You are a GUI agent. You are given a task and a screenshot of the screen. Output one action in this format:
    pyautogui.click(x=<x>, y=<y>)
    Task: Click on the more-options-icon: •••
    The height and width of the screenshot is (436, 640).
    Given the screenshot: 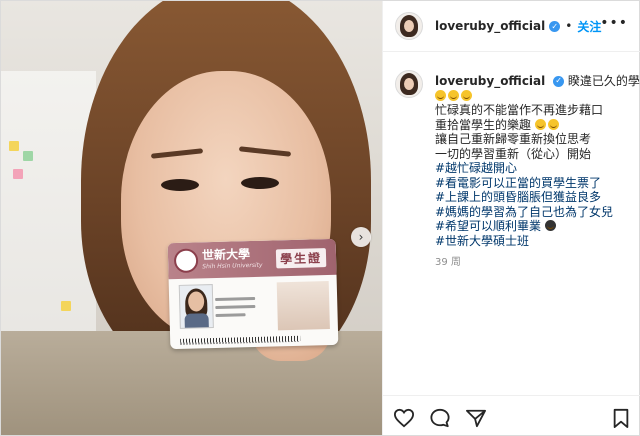 What is the action you would take?
    pyautogui.click(x=614, y=23)
    